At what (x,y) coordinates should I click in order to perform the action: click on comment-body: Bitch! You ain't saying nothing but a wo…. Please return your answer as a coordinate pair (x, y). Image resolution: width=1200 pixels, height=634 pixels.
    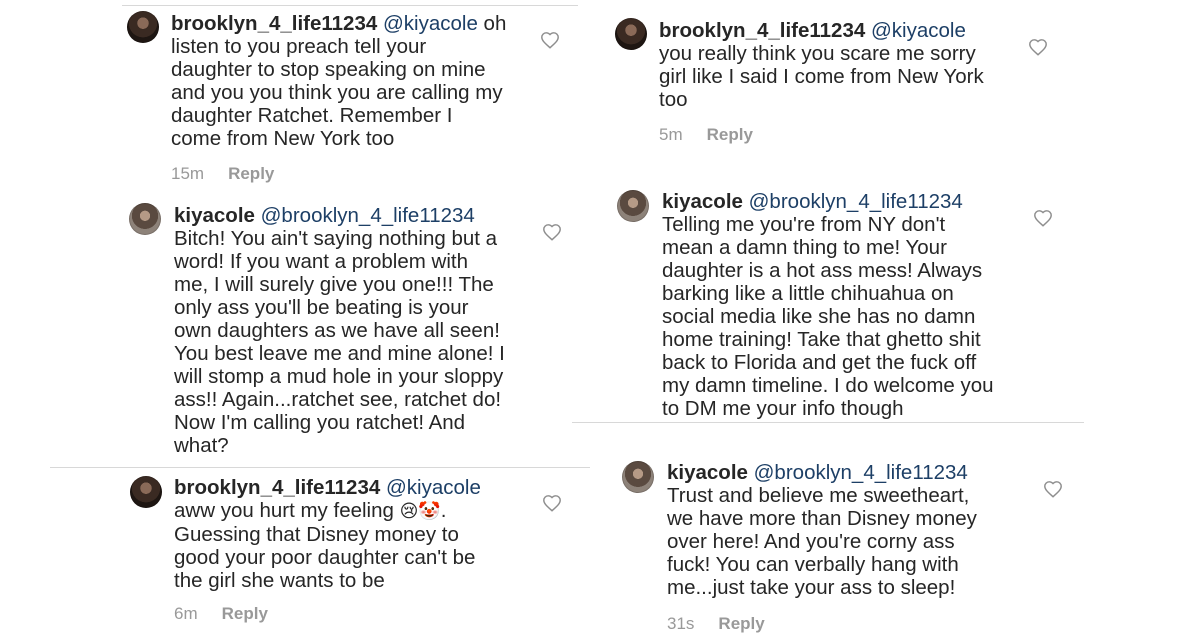
    Looking at the image, I should click on (339, 342).